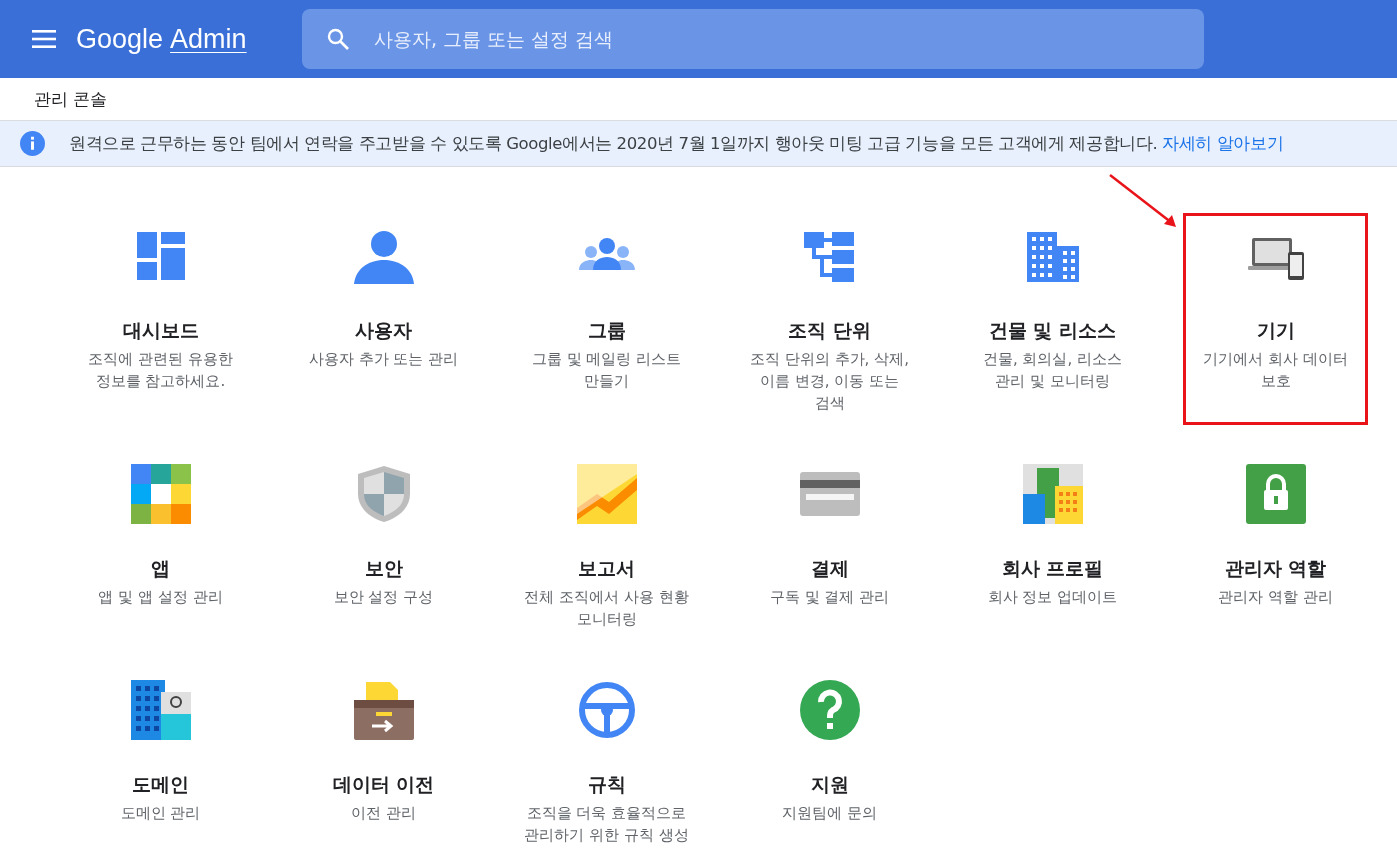 The height and width of the screenshot is (857, 1397). I want to click on tile-title: 보고서, so click(606, 568).